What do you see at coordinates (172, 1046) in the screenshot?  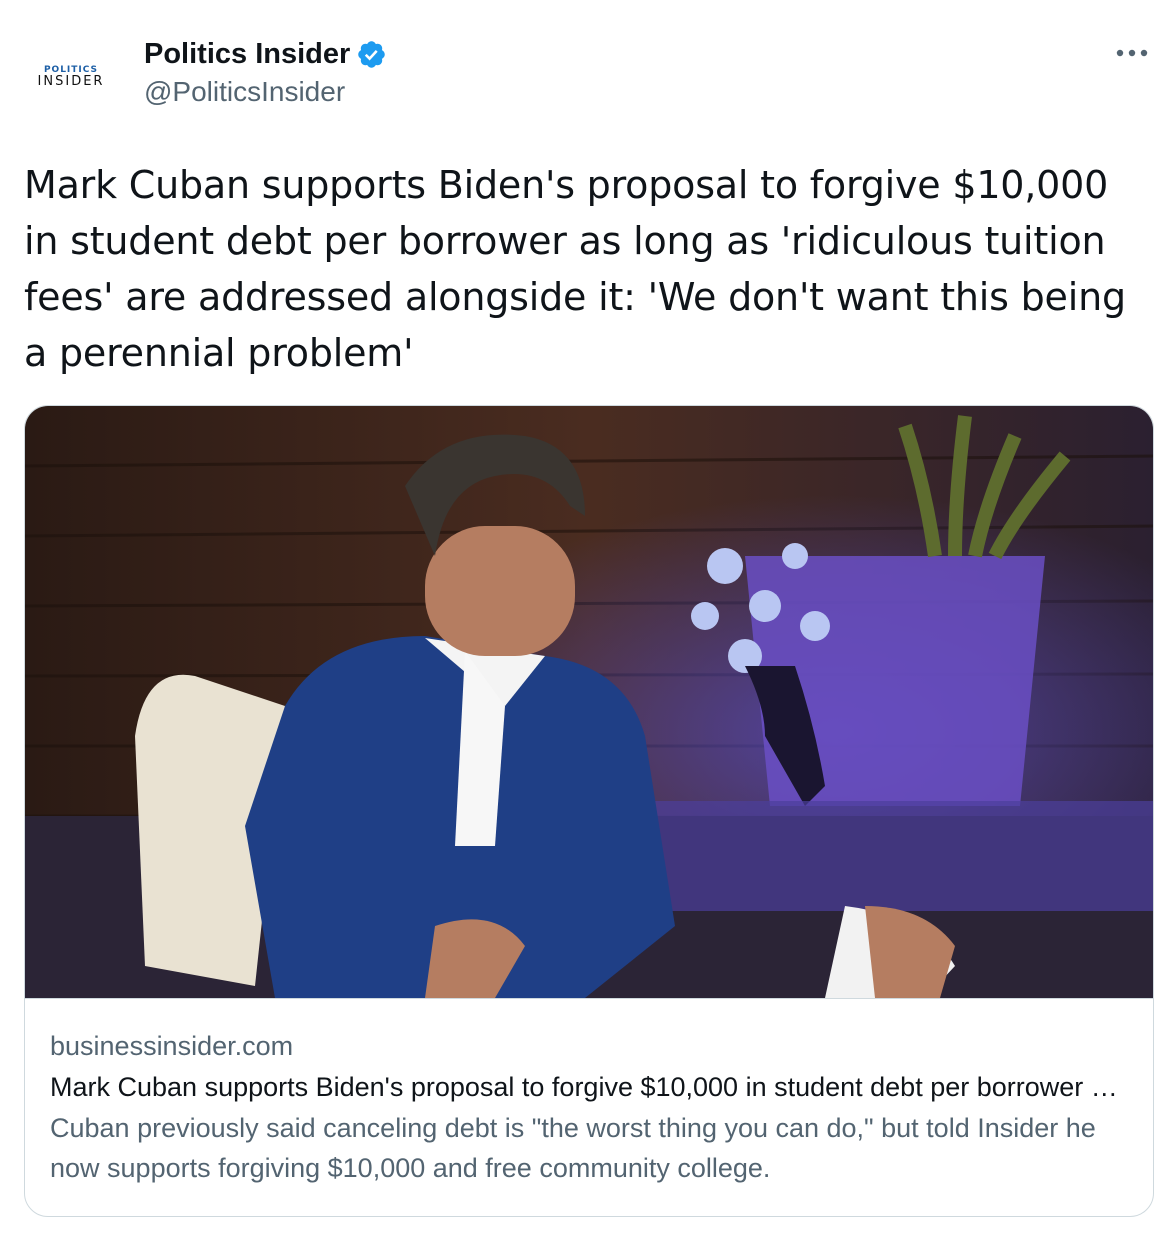 I see `link-card-domain: businessinsider.com` at bounding box center [172, 1046].